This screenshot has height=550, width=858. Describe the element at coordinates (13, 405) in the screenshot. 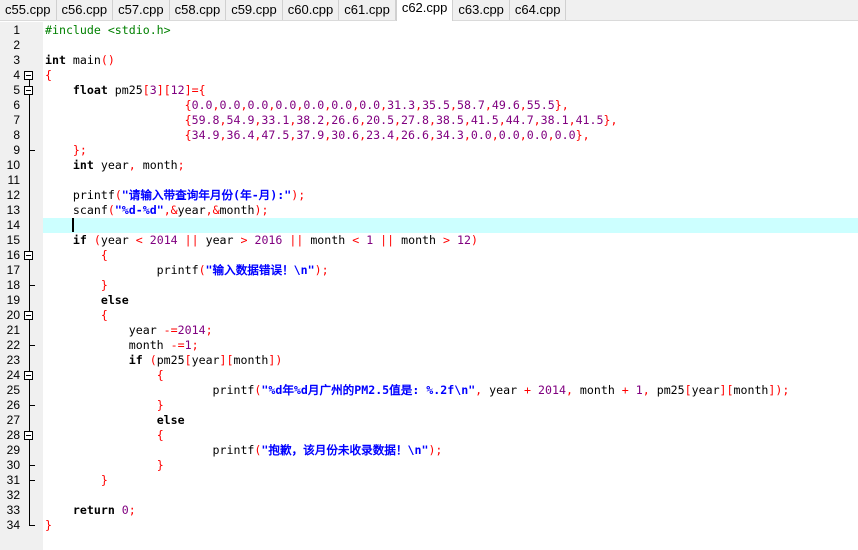

I see `line-number: 26` at that location.